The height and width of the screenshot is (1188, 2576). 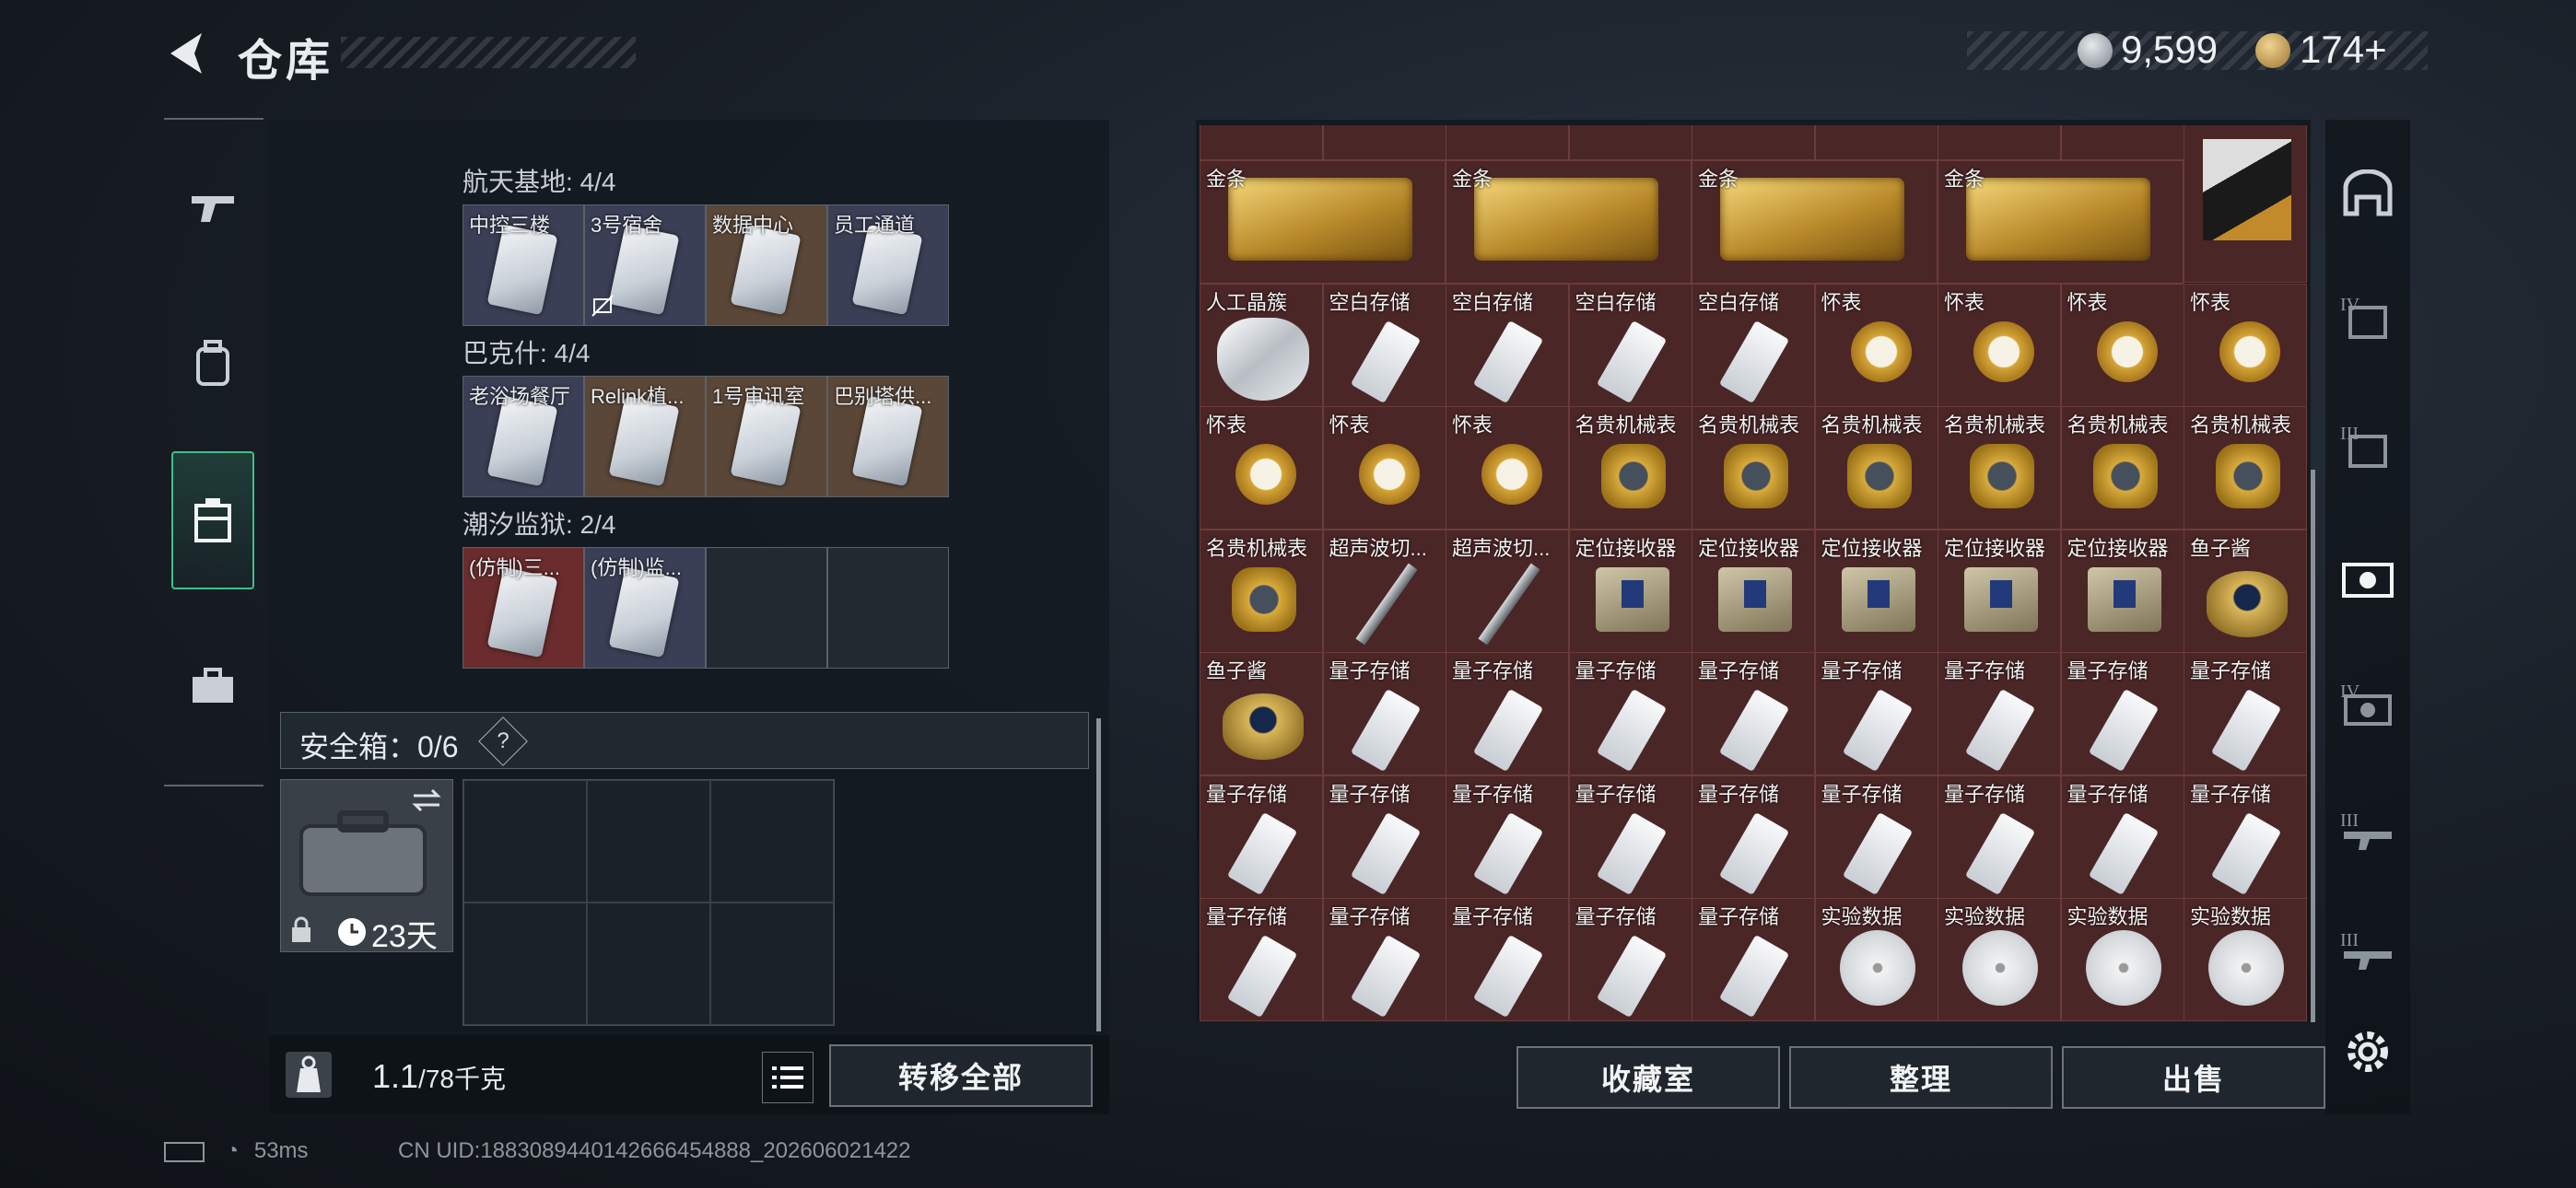 What do you see at coordinates (2367, 580) in the screenshot?
I see `category-valuables` at bounding box center [2367, 580].